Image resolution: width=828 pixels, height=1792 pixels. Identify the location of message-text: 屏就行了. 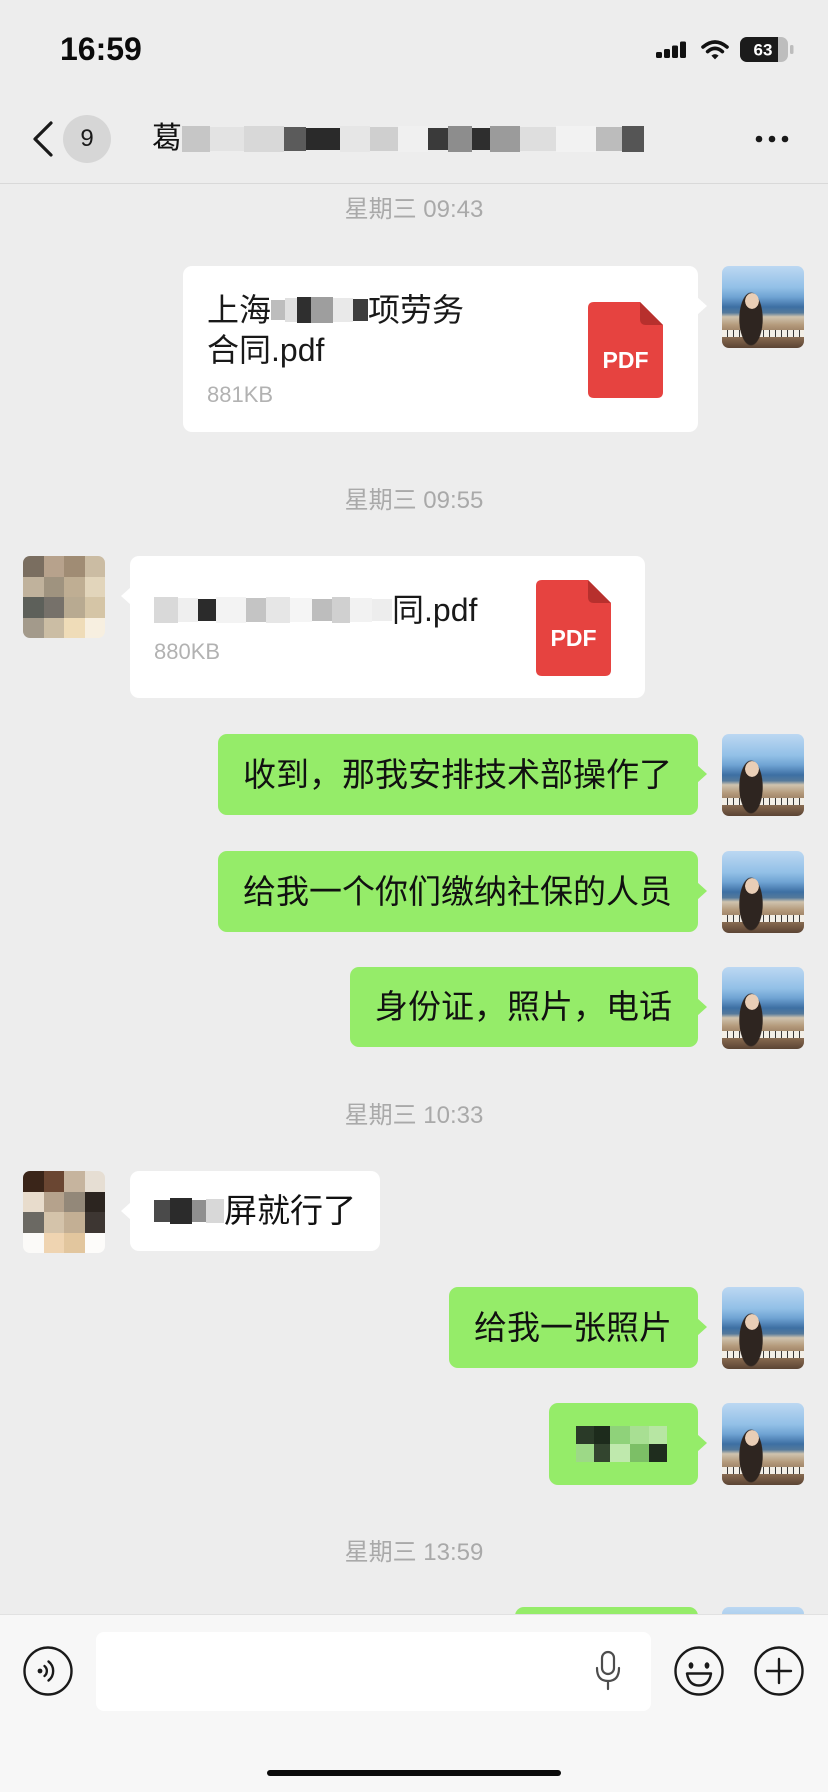
(290, 1210).